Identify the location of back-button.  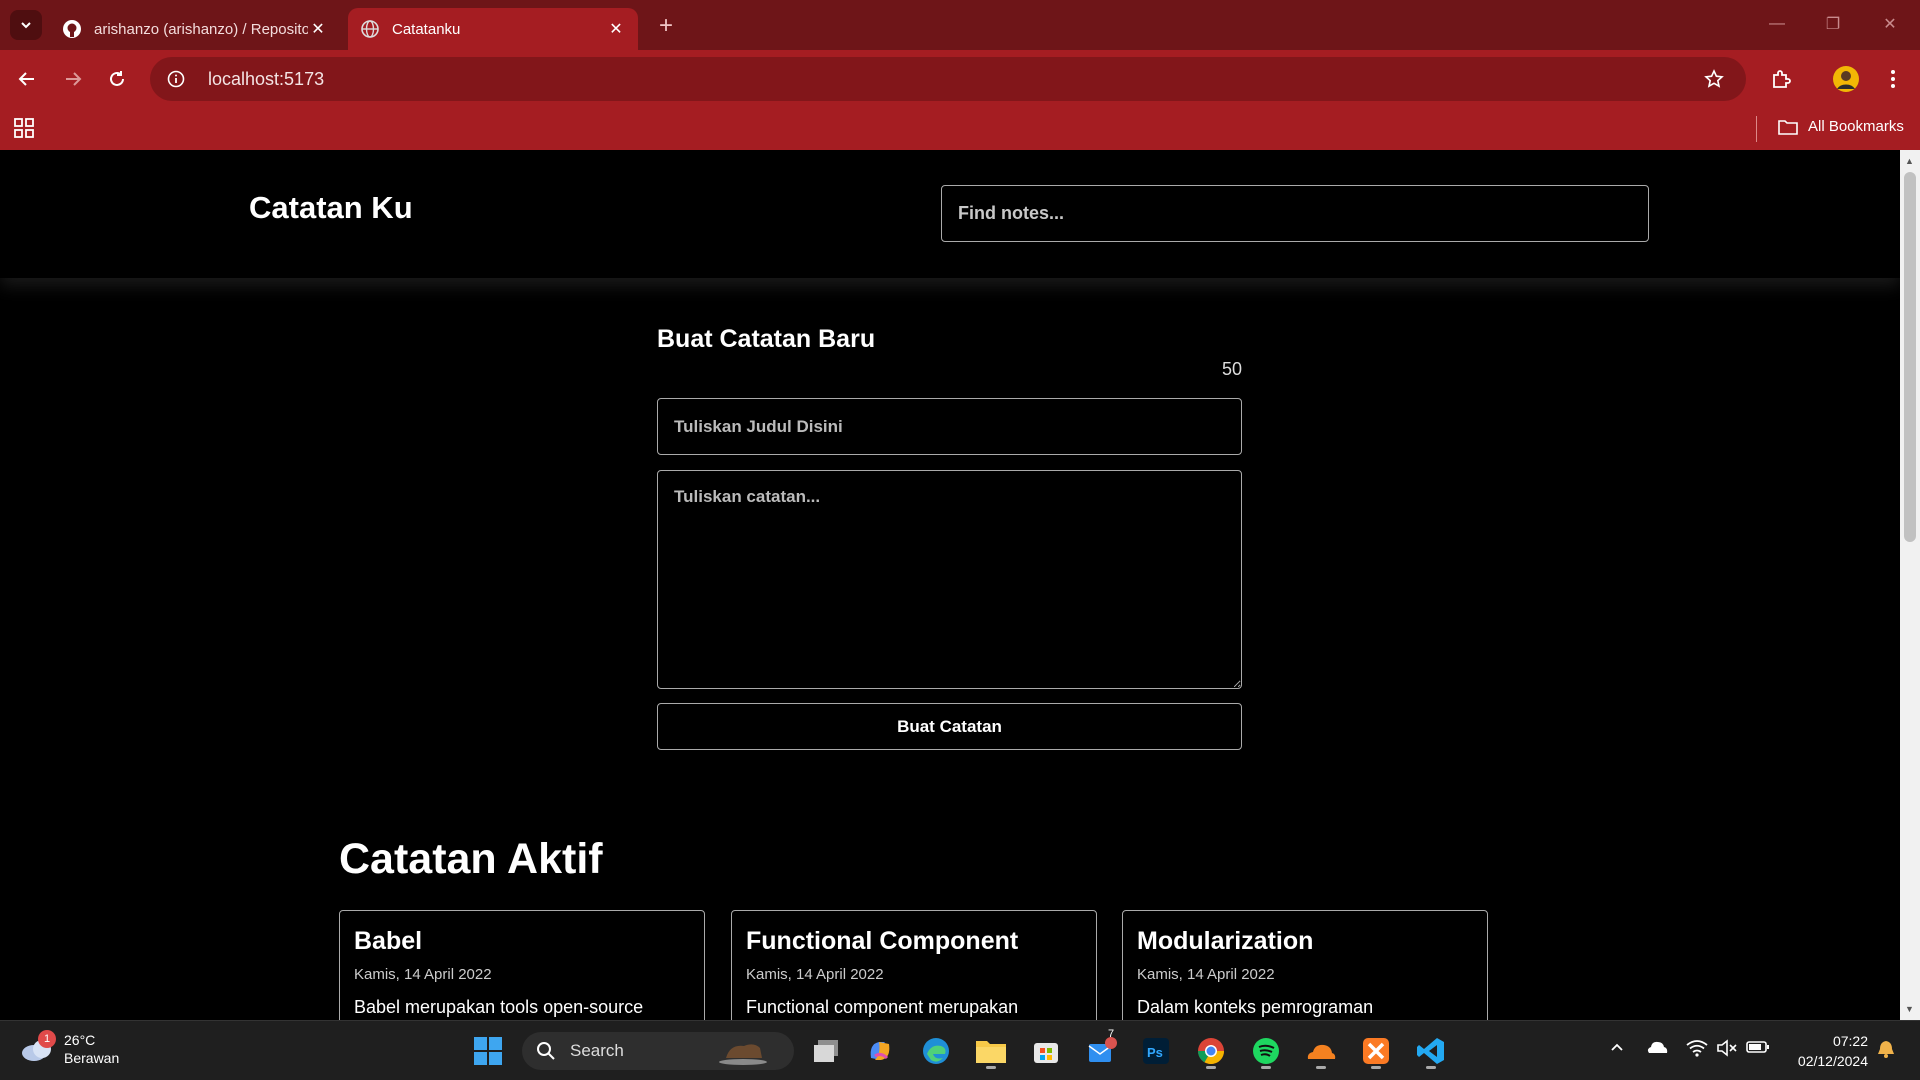
(27, 79).